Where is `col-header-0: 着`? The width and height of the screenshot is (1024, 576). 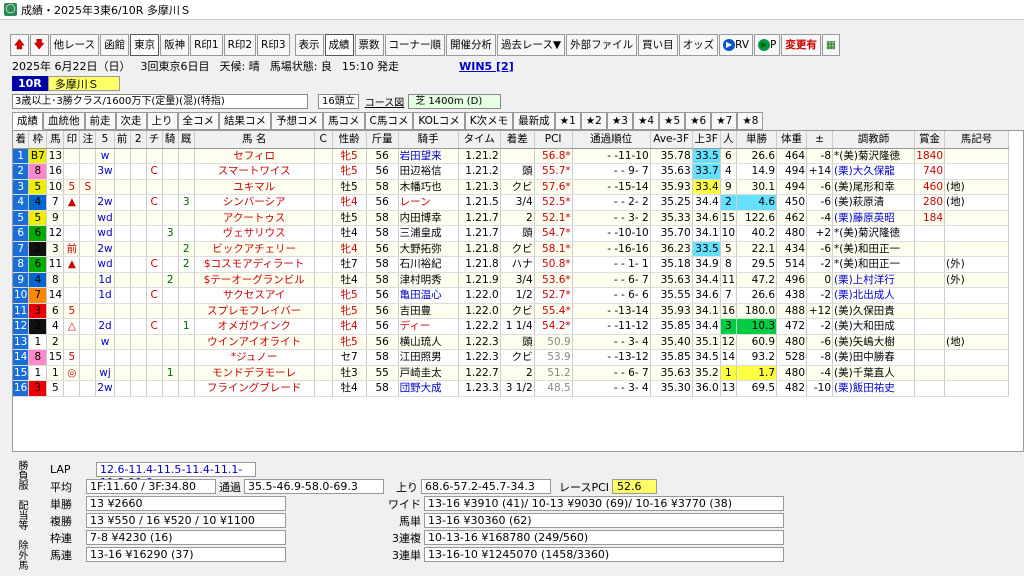
col-header-0: 着 is located at coordinates (21, 140).